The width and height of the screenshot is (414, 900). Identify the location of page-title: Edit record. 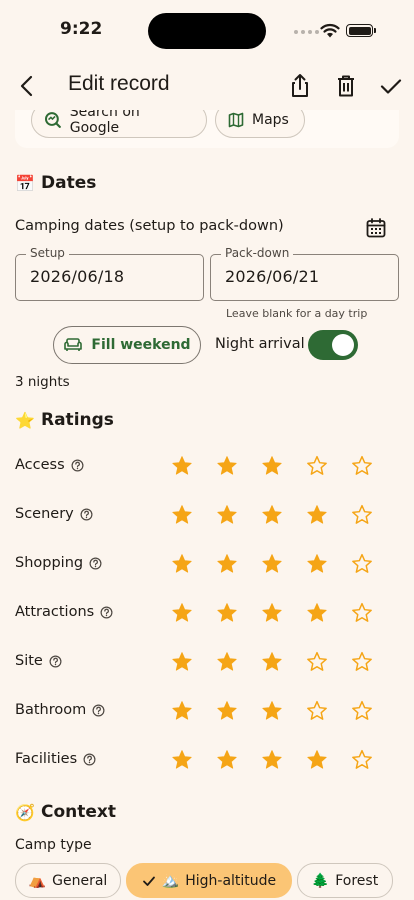
(119, 83).